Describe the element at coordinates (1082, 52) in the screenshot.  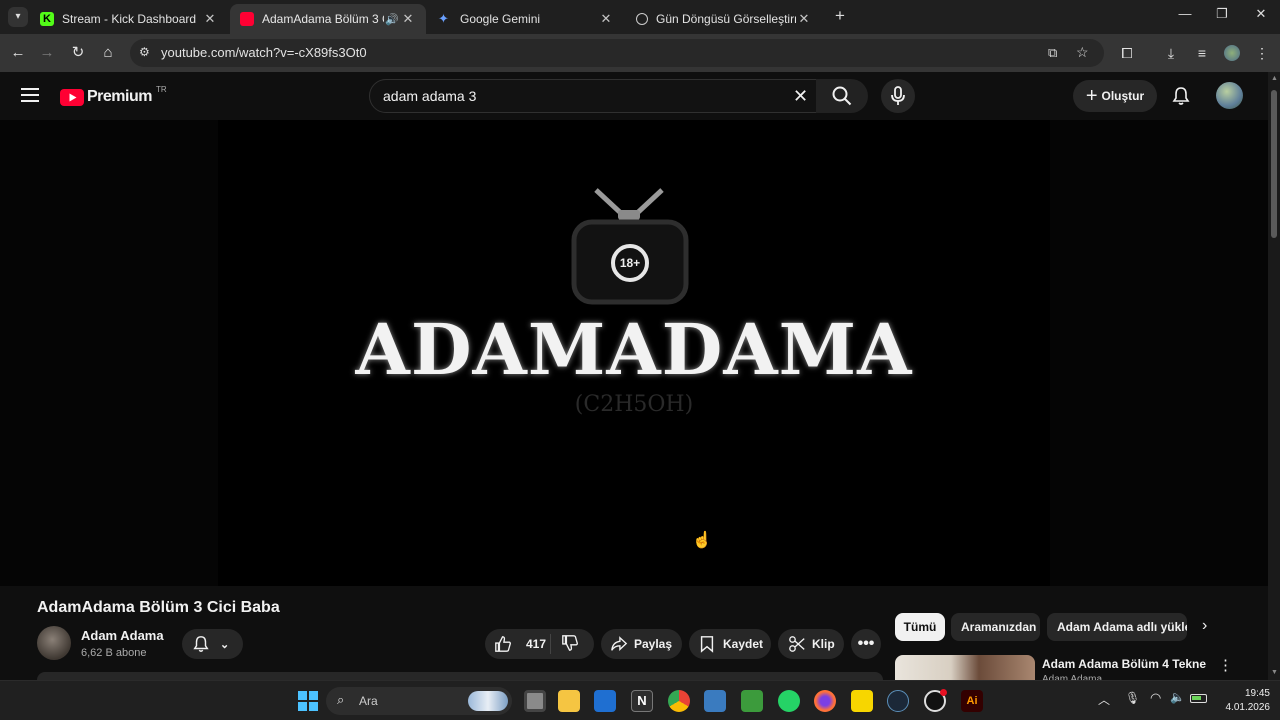
I see `bookmark-star-icon: ☆` at that location.